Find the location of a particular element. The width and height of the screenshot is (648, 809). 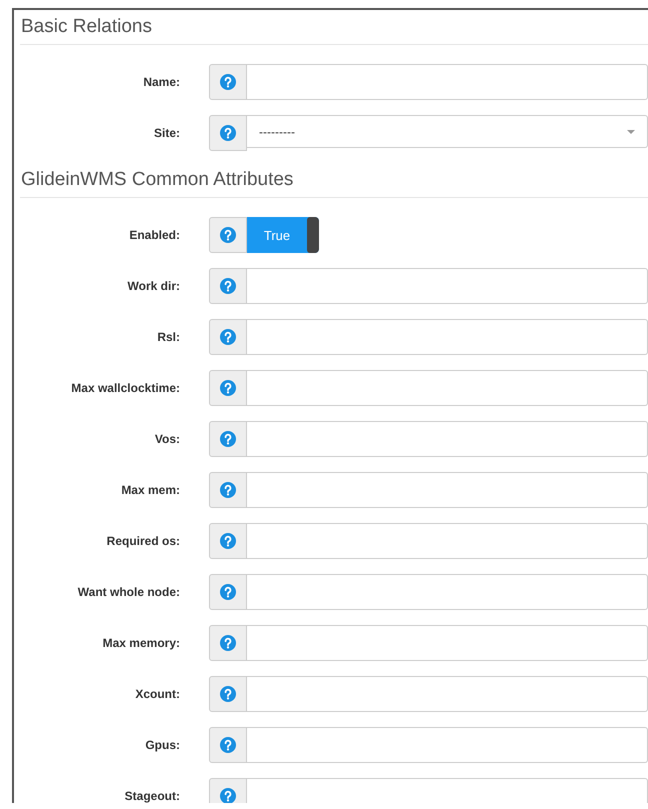

field-label: Want whole node: is located at coordinates (128, 592).